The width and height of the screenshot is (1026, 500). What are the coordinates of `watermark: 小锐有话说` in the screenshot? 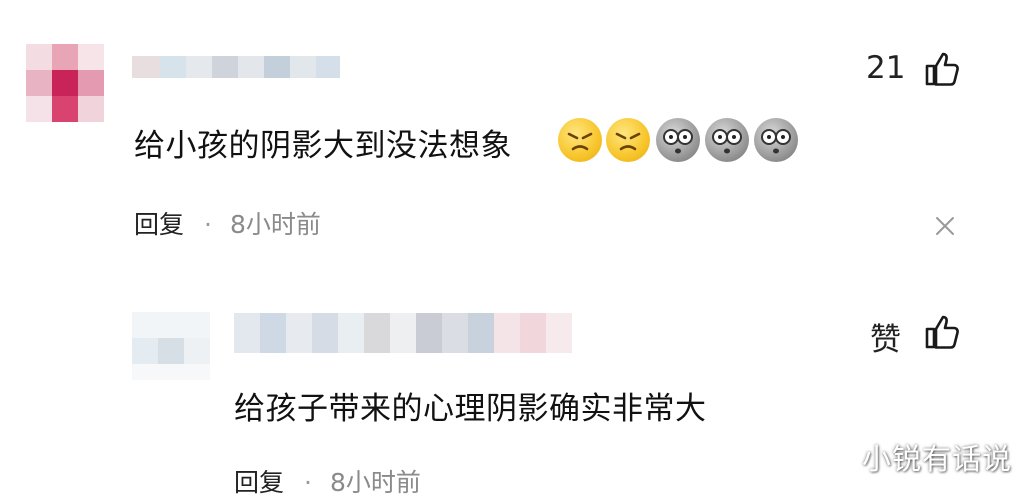 It's located at (936, 459).